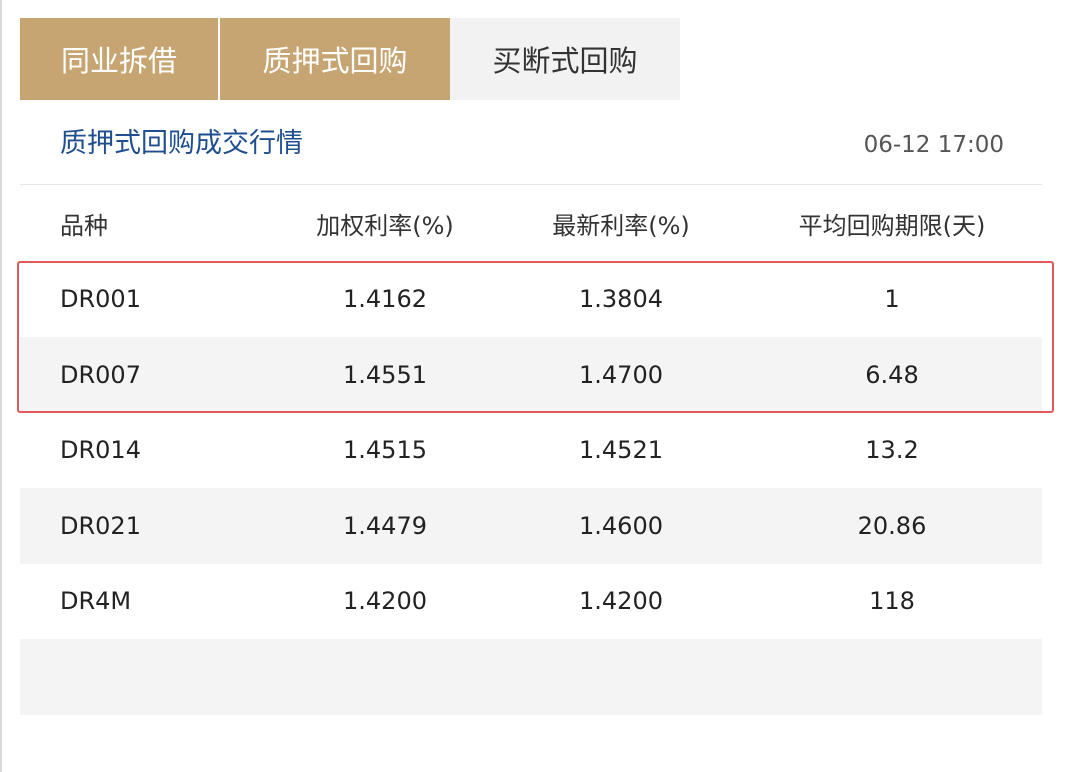 This screenshot has height=772, width=1080. I want to click on cell-latest-rate: 1.3804, so click(621, 299).